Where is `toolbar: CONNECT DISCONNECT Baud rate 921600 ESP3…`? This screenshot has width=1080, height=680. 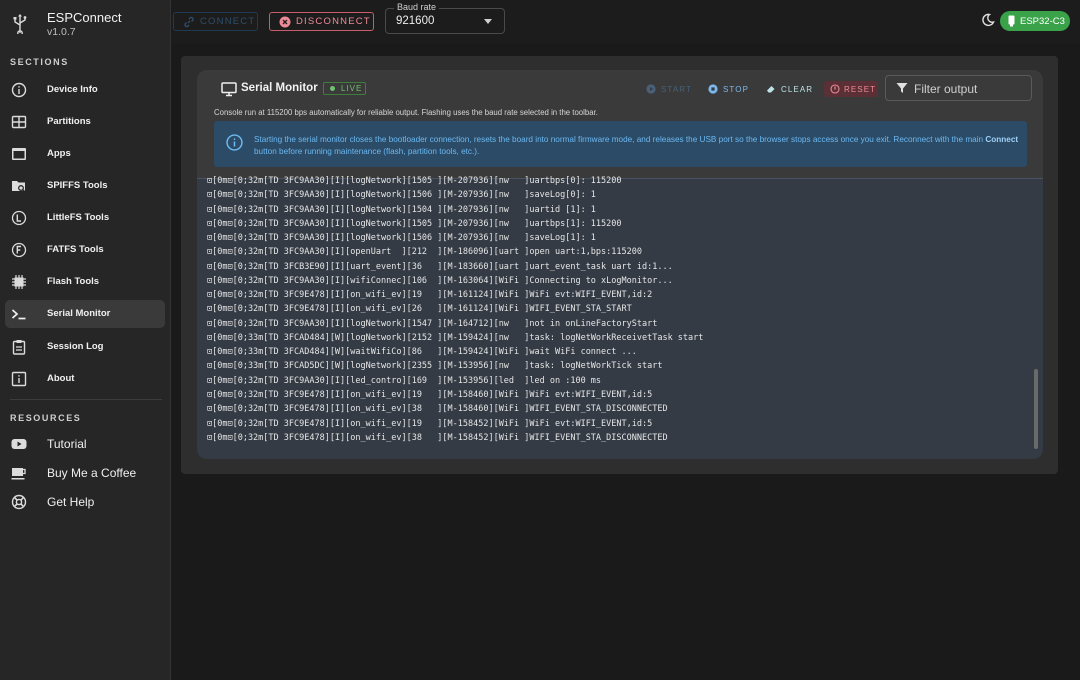 toolbar: CONNECT DISCONNECT Baud rate 921600 ESP3… is located at coordinates (625, 22).